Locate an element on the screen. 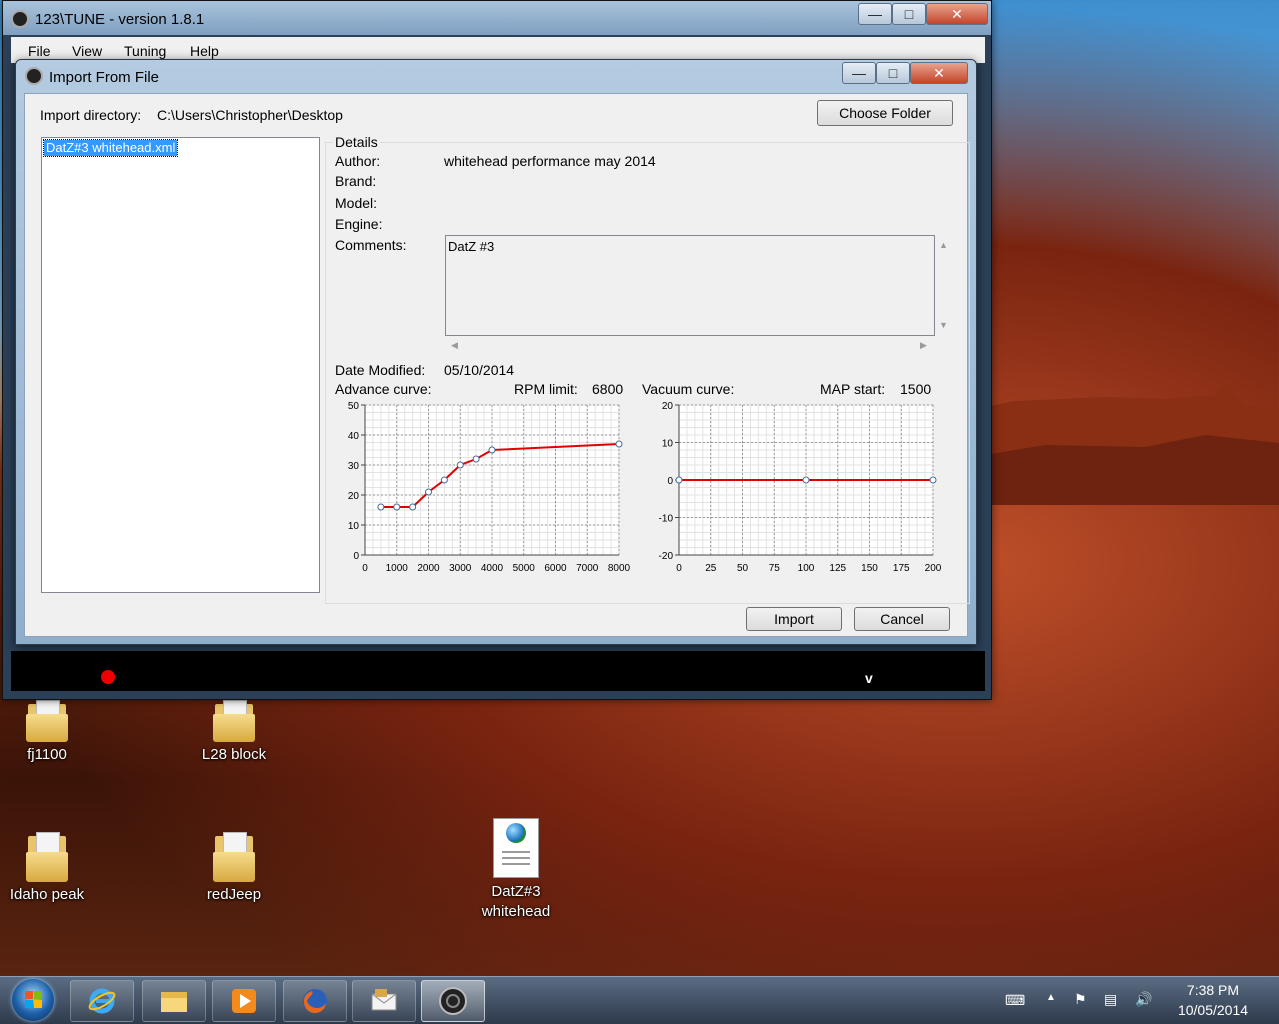 This screenshot has width=1279, height=1024. x-tick-label: 3000 is located at coordinates (460, 568).